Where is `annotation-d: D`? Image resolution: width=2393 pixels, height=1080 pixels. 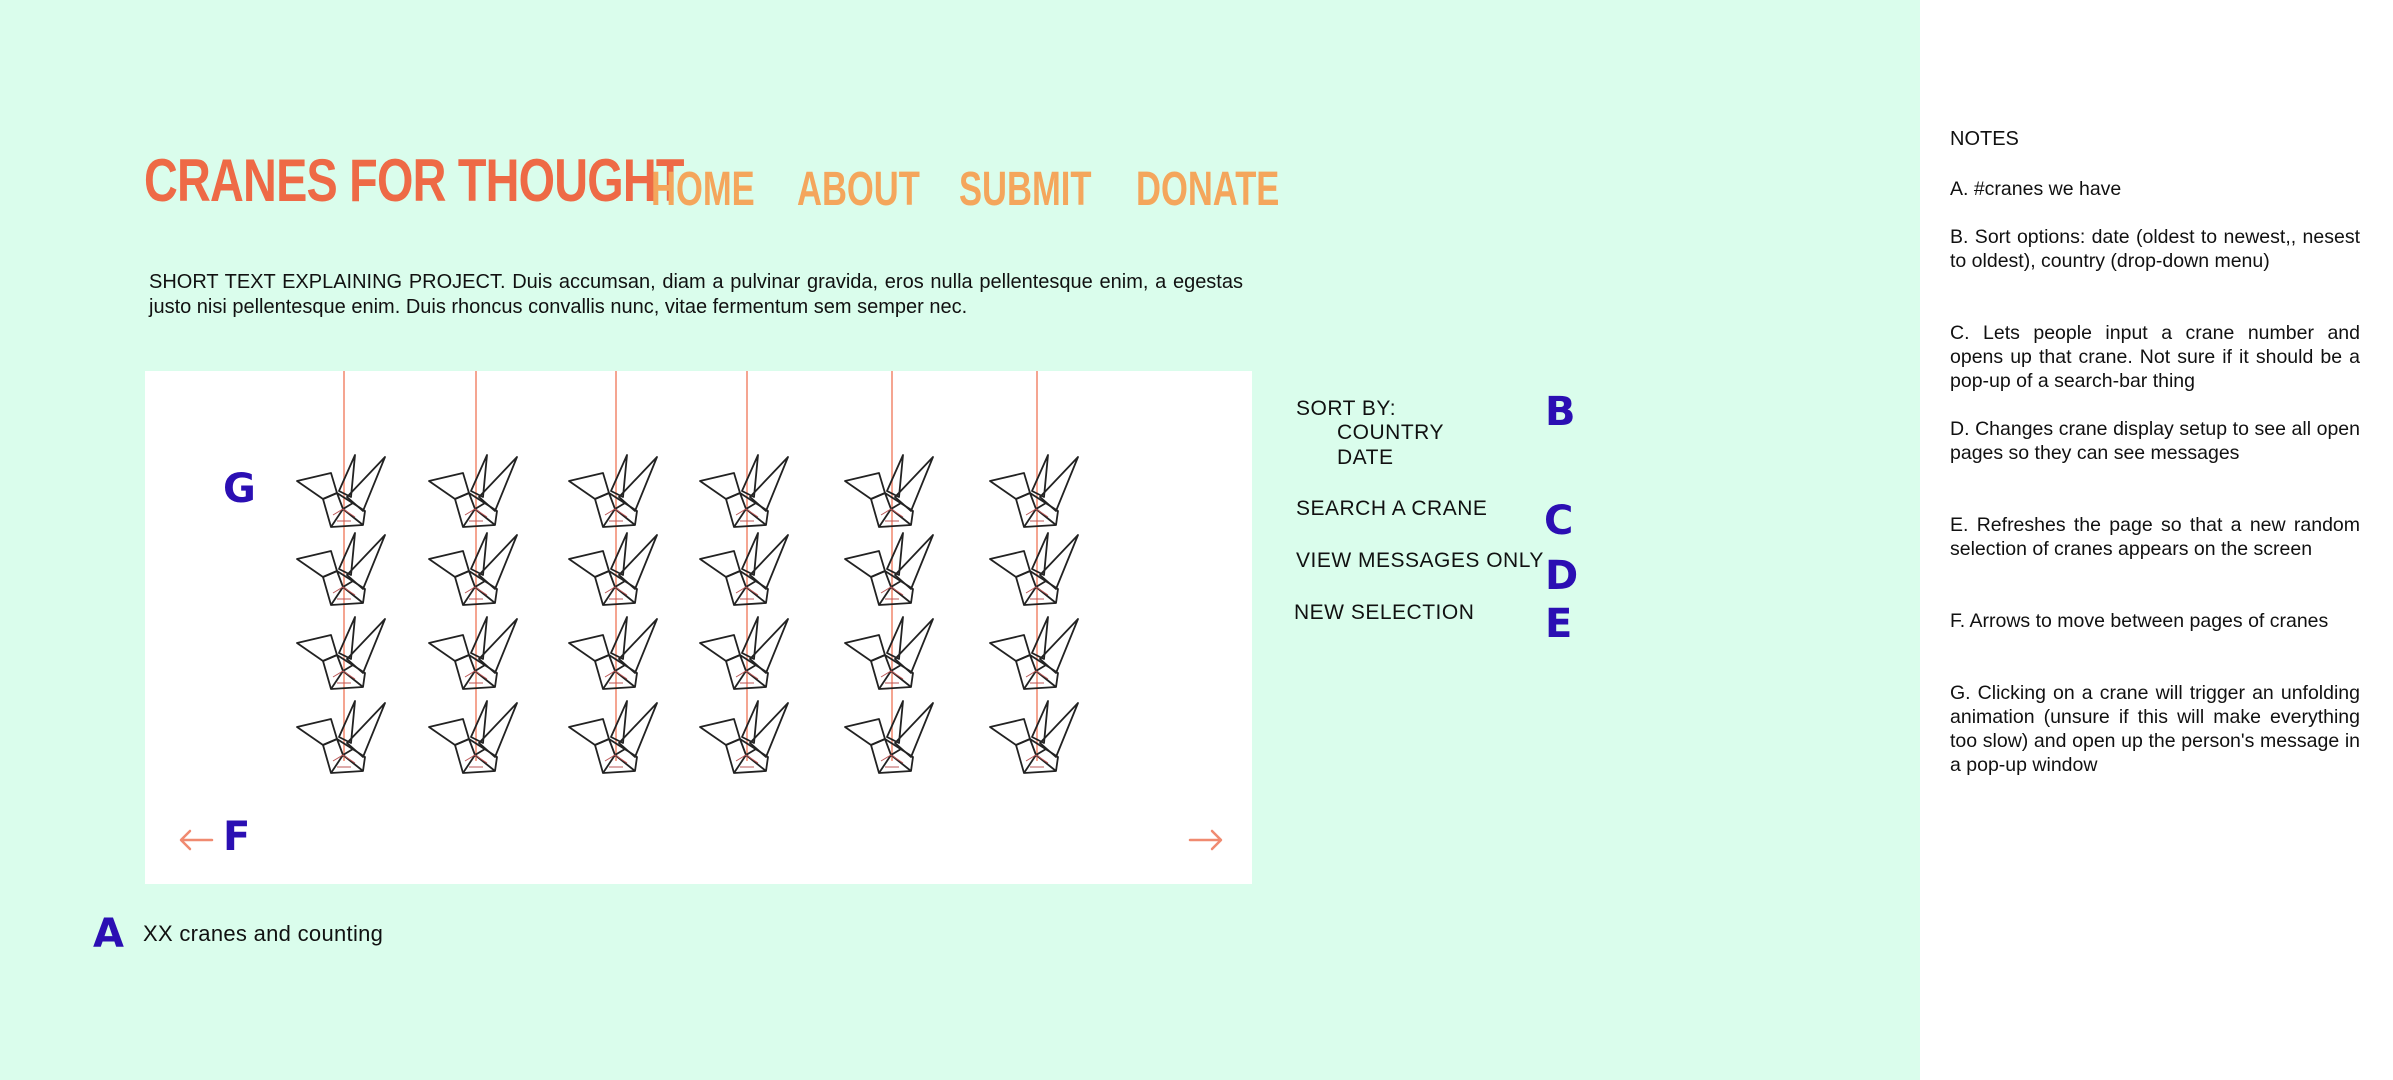 annotation-d: D is located at coordinates (1562, 576).